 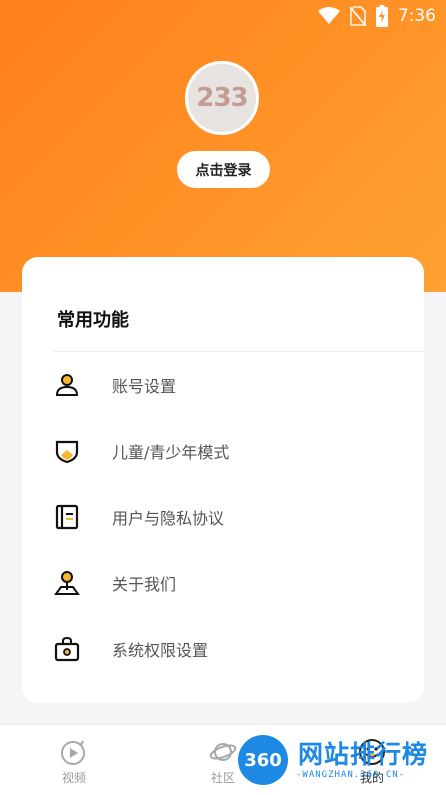 I want to click on menu-item-label: 儿童/青少年模式, so click(x=171, y=452).